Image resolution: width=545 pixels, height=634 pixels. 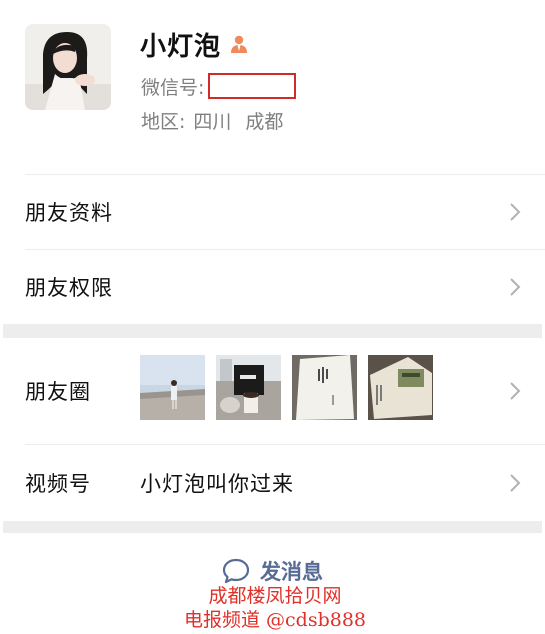 What do you see at coordinates (275, 608) in the screenshot?
I see `watermark: 成都楼凤拾贝网 电报频道 @cdsb888` at bounding box center [275, 608].